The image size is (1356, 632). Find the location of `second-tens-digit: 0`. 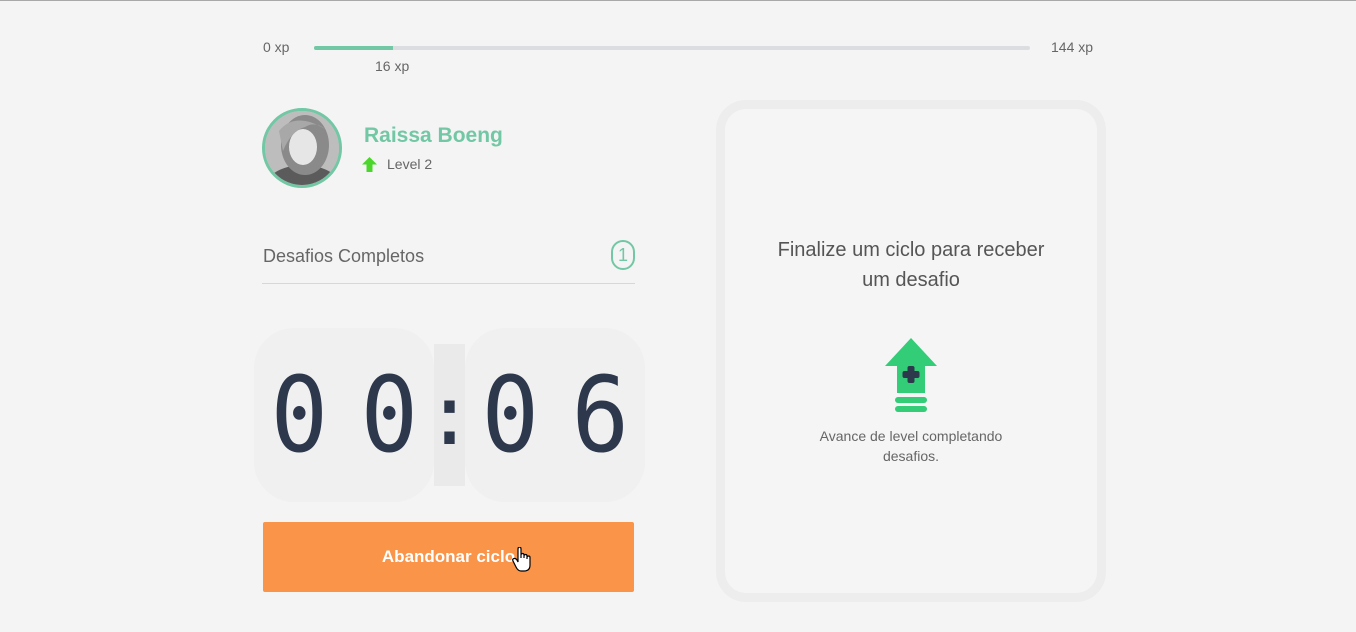

second-tens-digit: 0 is located at coordinates (510, 415).